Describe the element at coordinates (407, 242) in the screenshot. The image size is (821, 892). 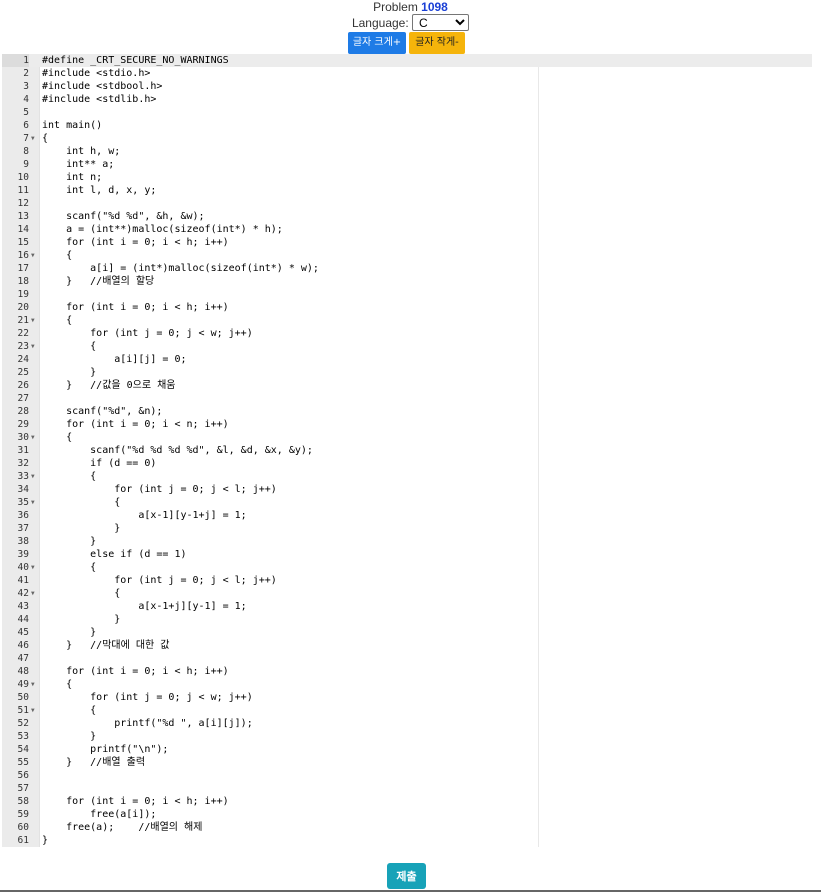
I see `code-line: 15 for (int i = 0; i < h; i++)` at that location.